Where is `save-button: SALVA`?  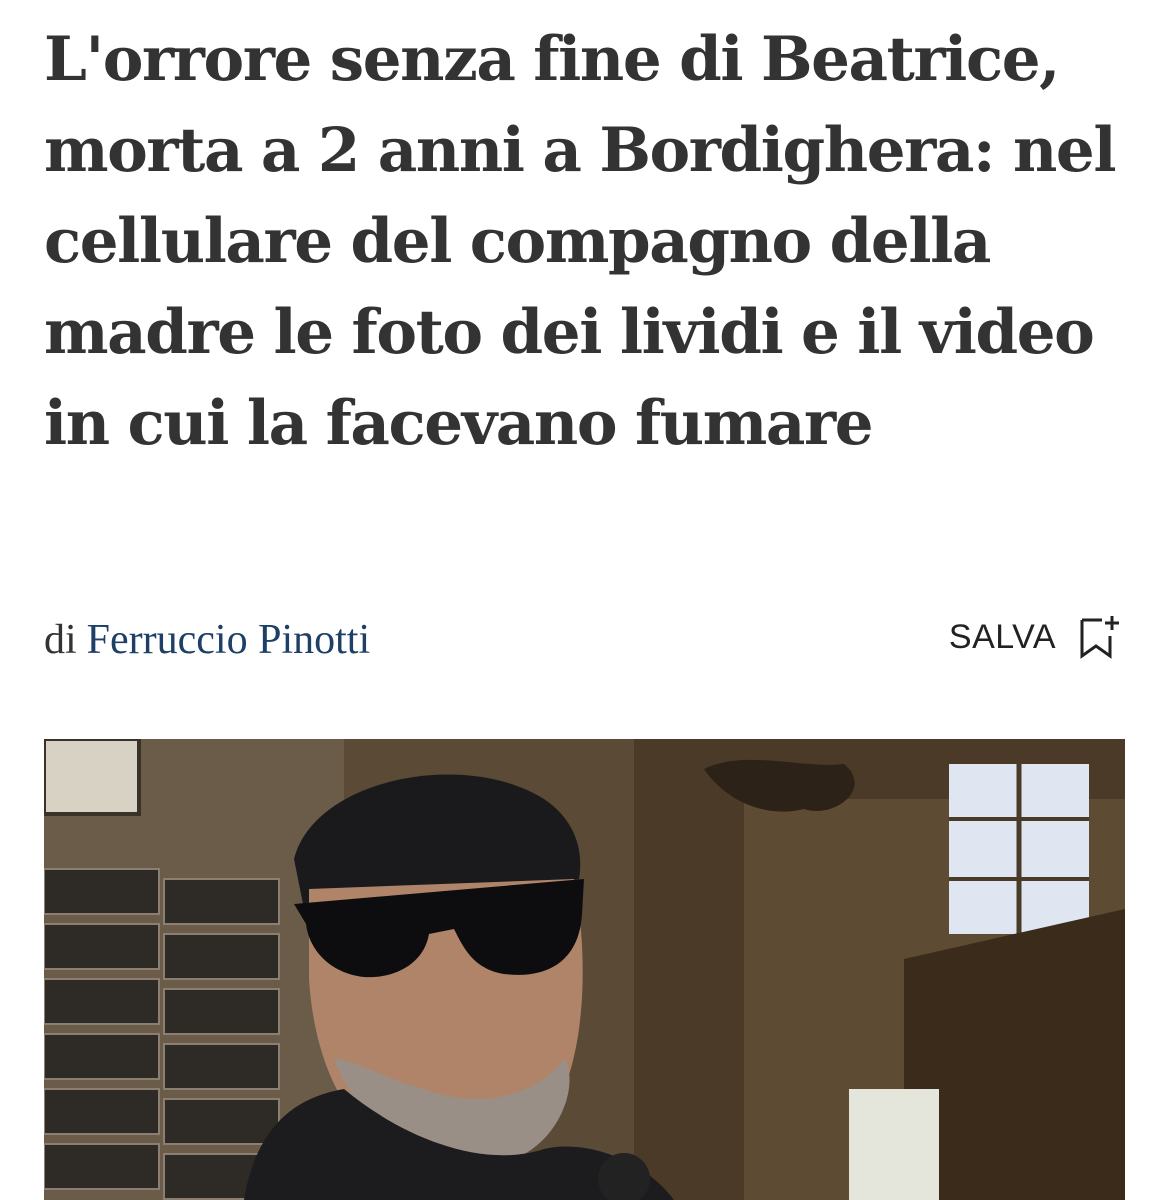 save-button: SALVA is located at coordinates (1035, 637).